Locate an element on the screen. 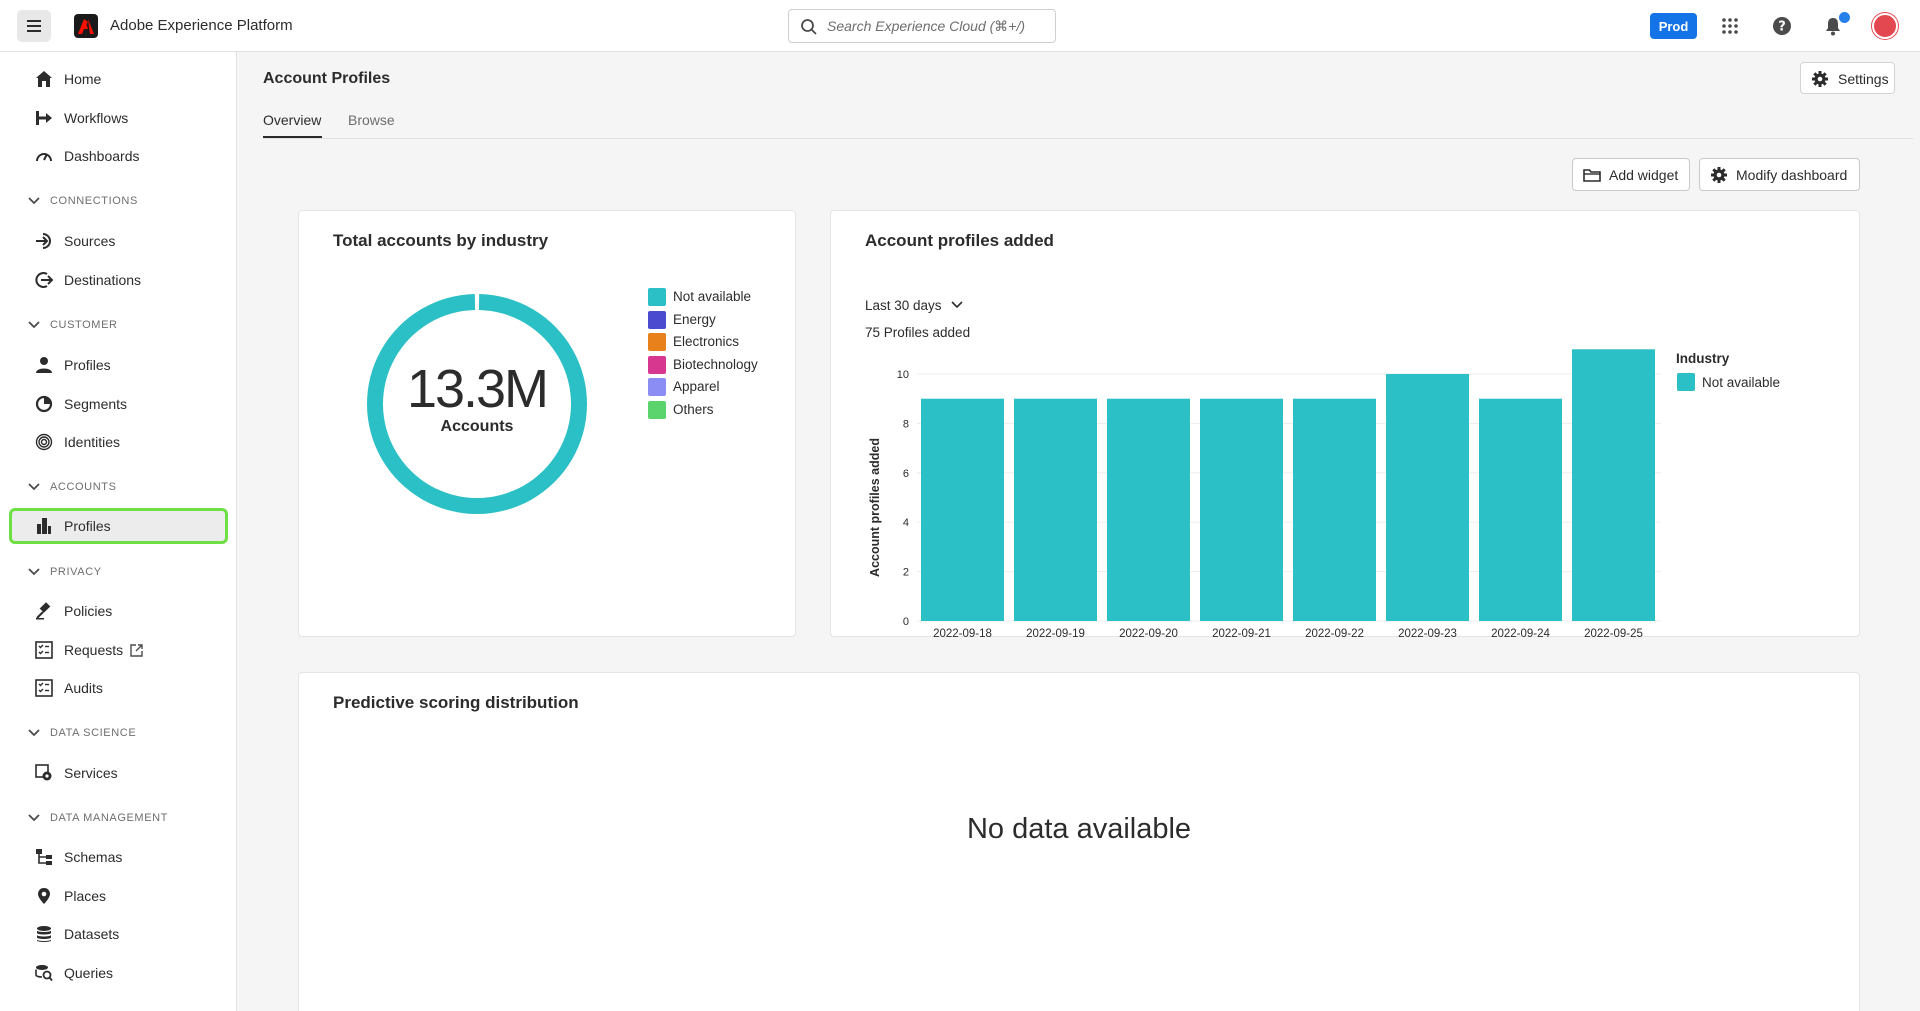  section-privacy: PRIVACY is located at coordinates (118, 573).